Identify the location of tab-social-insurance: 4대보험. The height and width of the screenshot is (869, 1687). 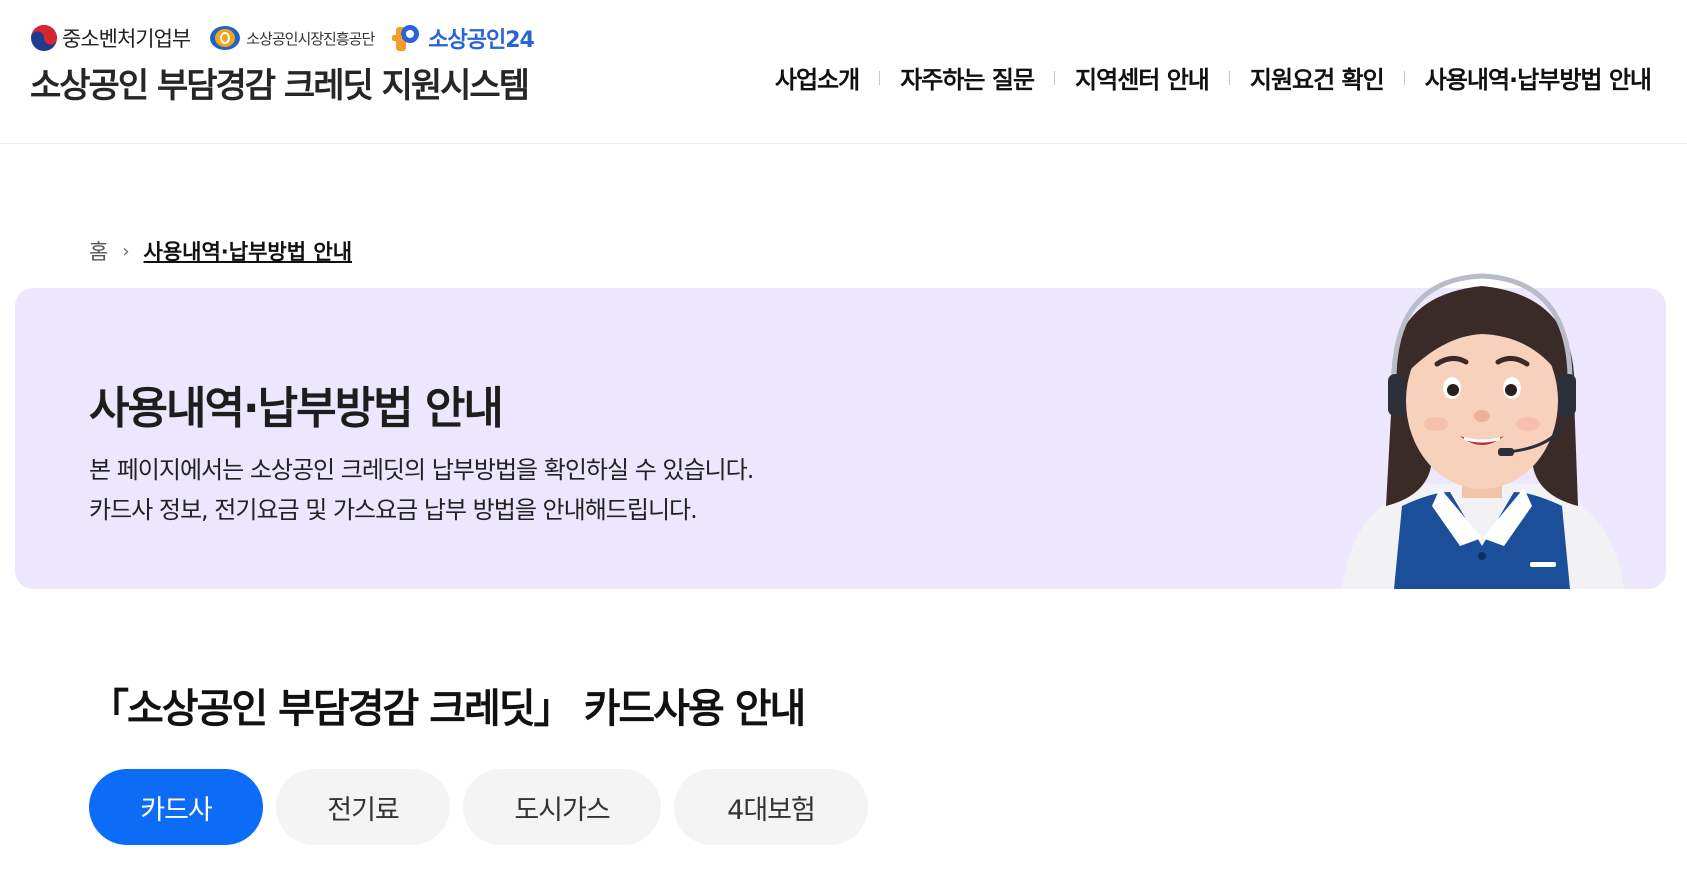
(771, 807).